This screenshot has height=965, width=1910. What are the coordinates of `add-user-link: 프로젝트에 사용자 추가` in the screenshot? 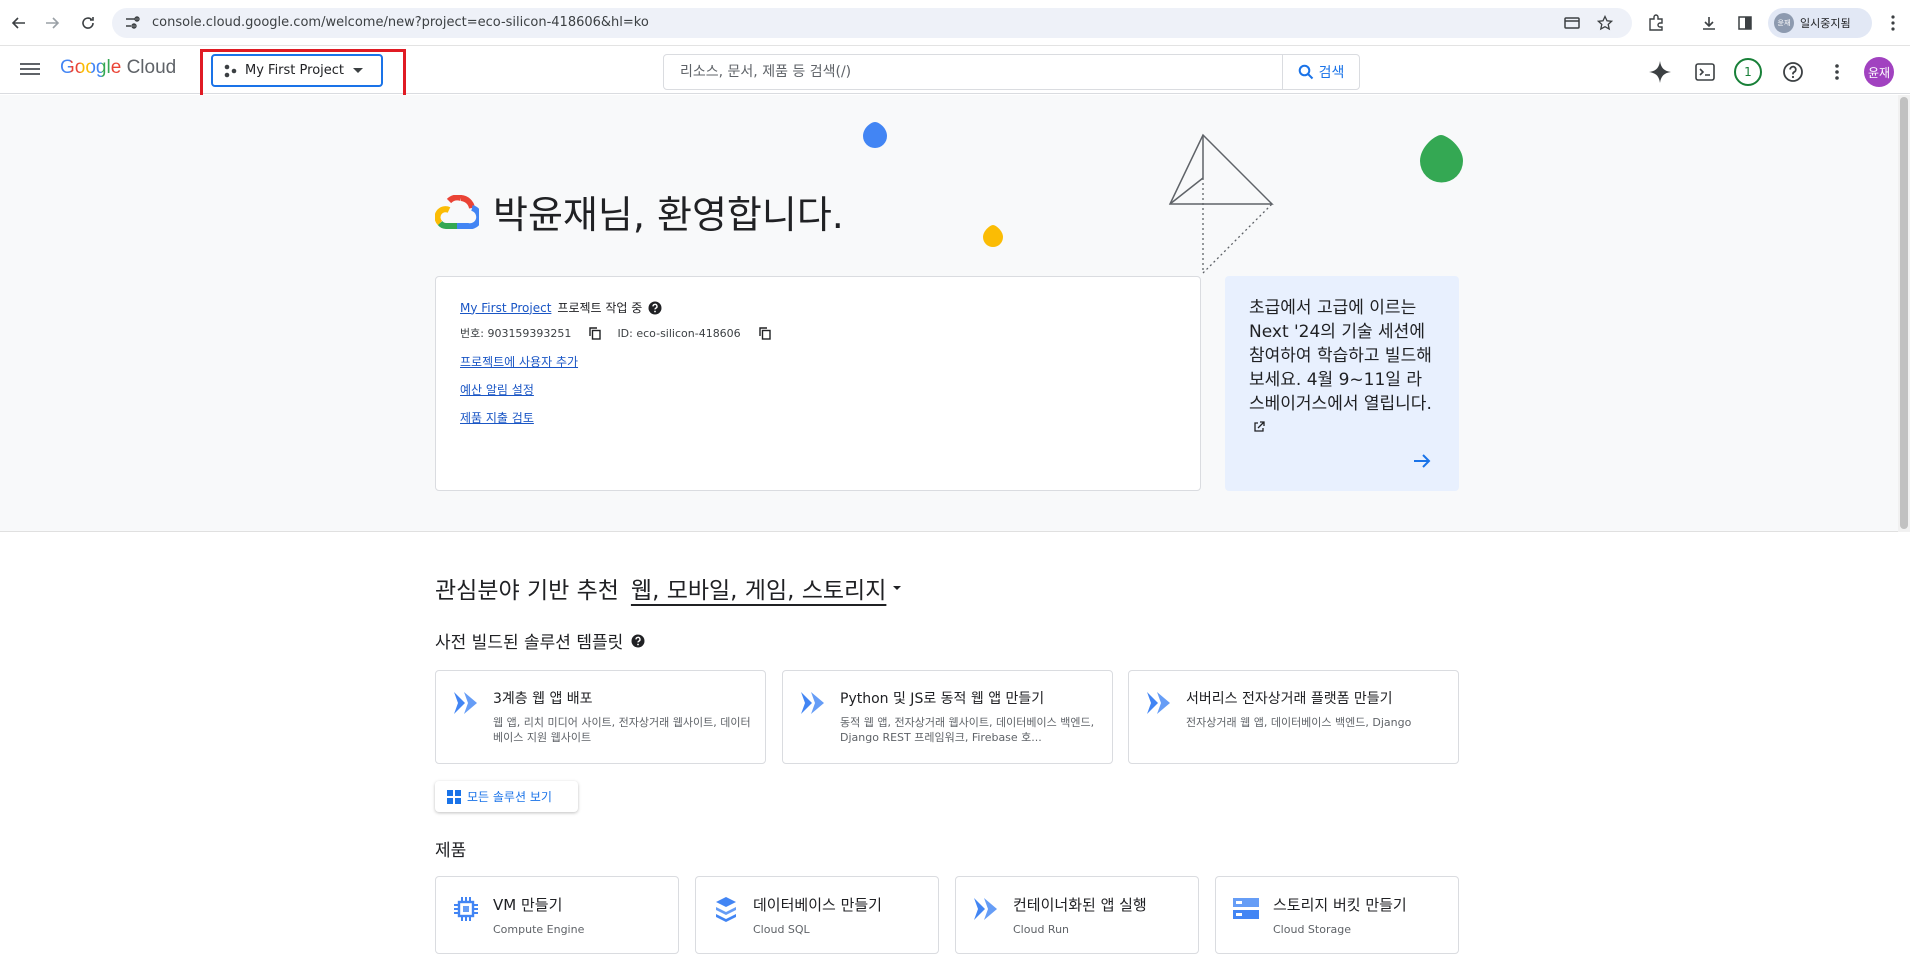 It's located at (519, 361).